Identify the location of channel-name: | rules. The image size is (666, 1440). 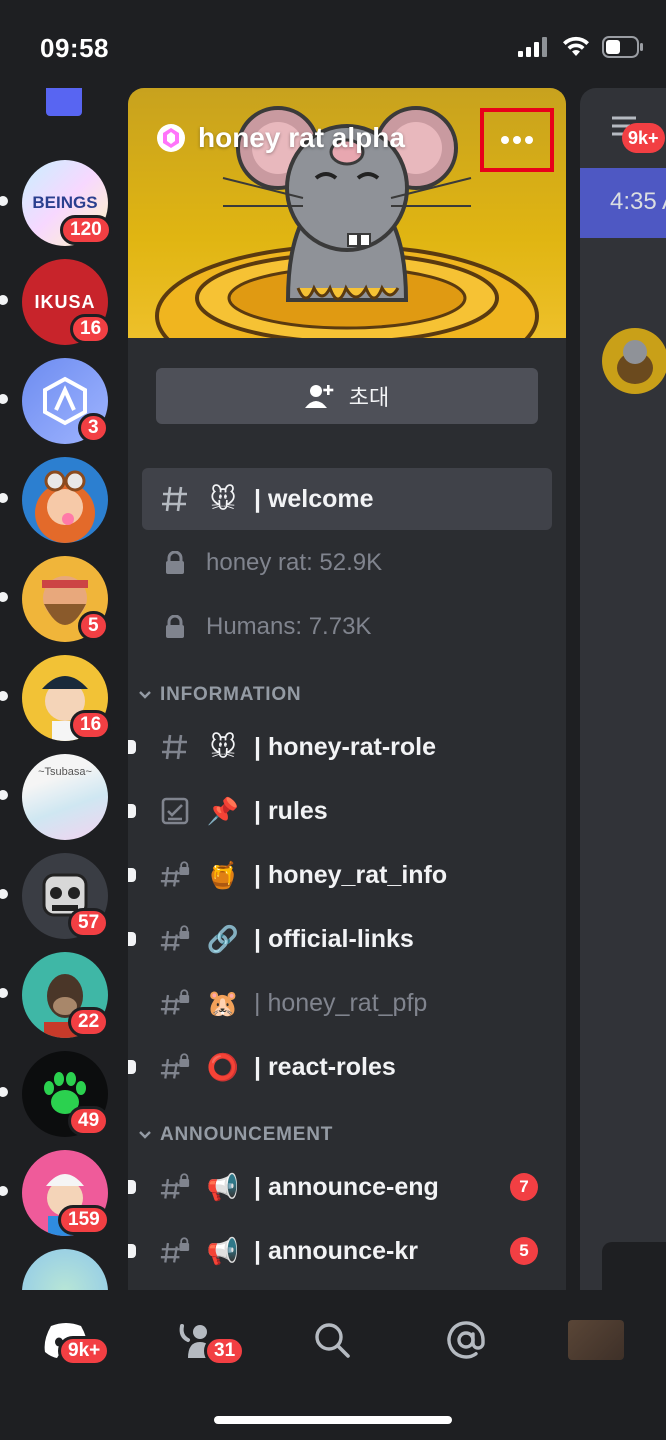
(291, 810).